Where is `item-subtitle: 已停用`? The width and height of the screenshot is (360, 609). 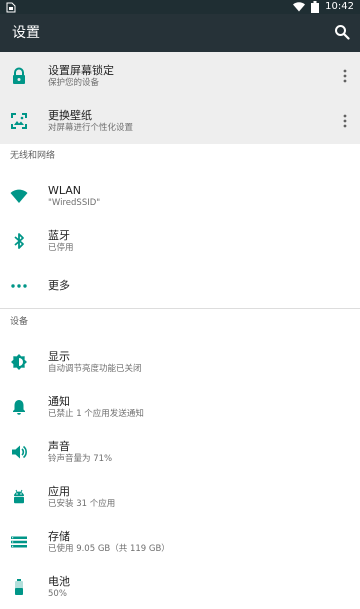 item-subtitle: 已停用 is located at coordinates (61, 248).